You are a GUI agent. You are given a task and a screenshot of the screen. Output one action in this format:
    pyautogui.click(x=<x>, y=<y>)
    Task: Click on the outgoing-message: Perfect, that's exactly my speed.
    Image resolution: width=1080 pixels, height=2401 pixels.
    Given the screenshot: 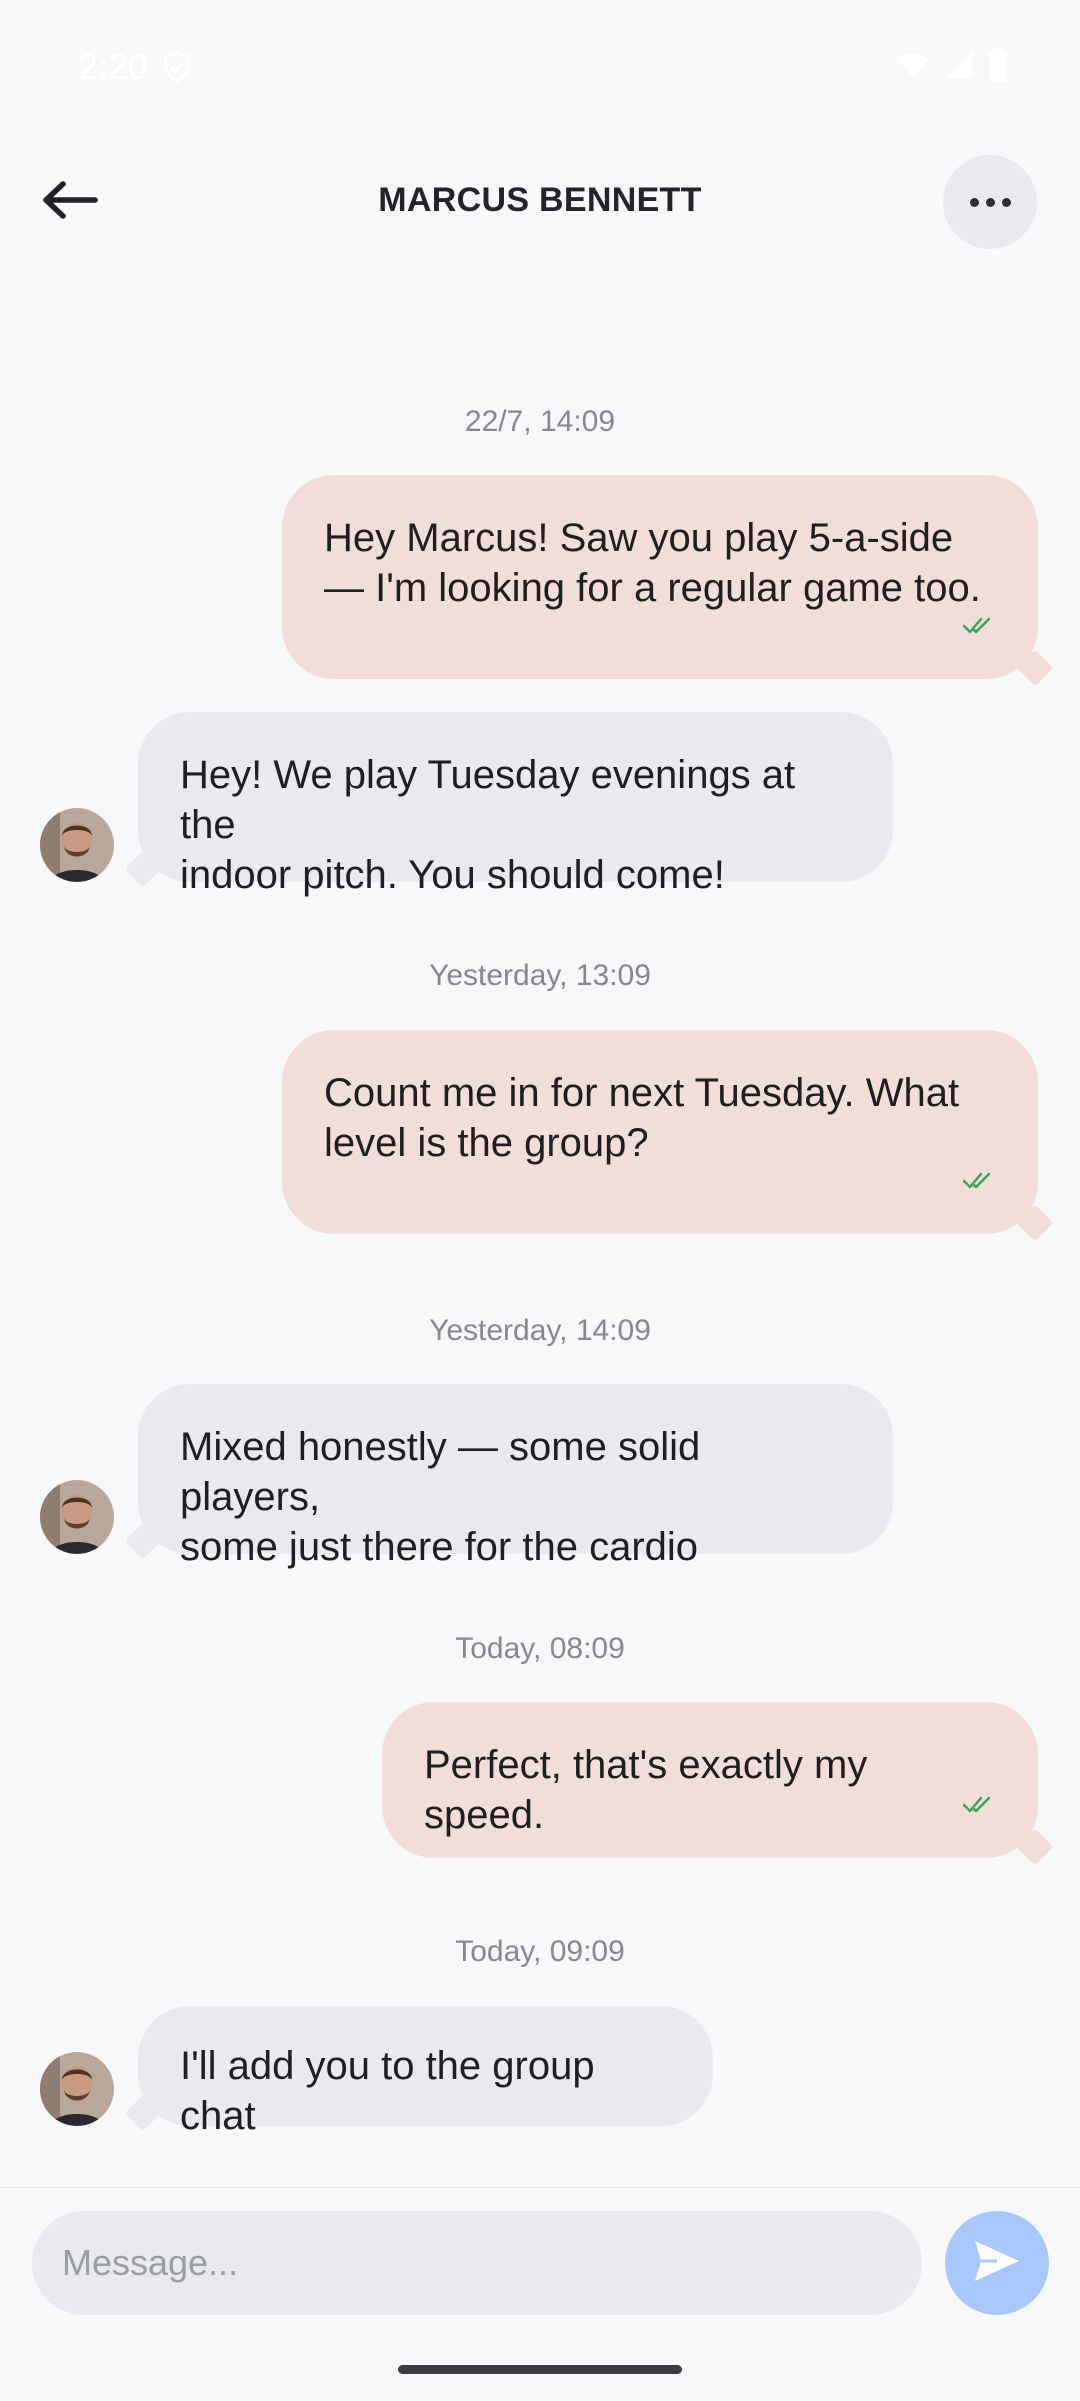 What is the action you would take?
    pyautogui.click(x=718, y=1784)
    